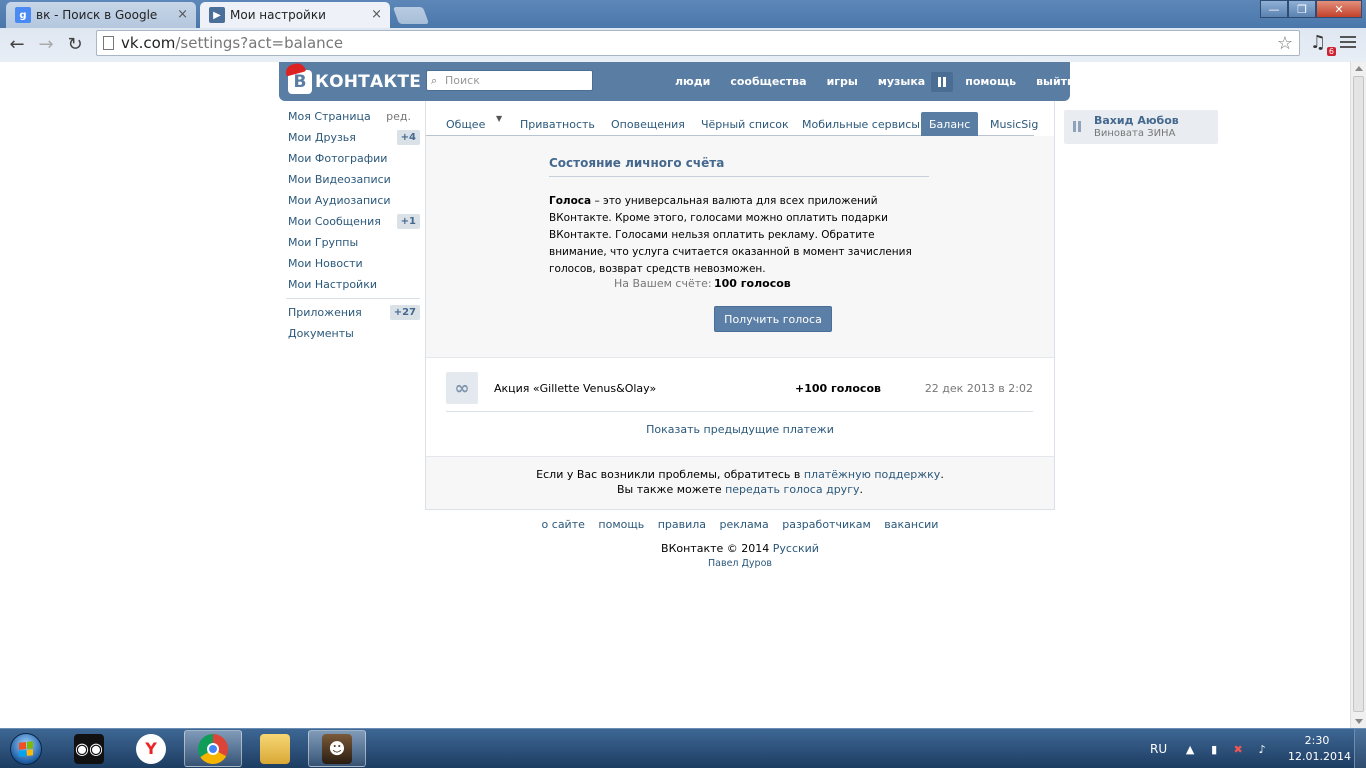 This screenshot has width=1366, height=768. What do you see at coordinates (351, 179) in the screenshot?
I see `menu-item-videos: Мои Видеозаписи` at bounding box center [351, 179].